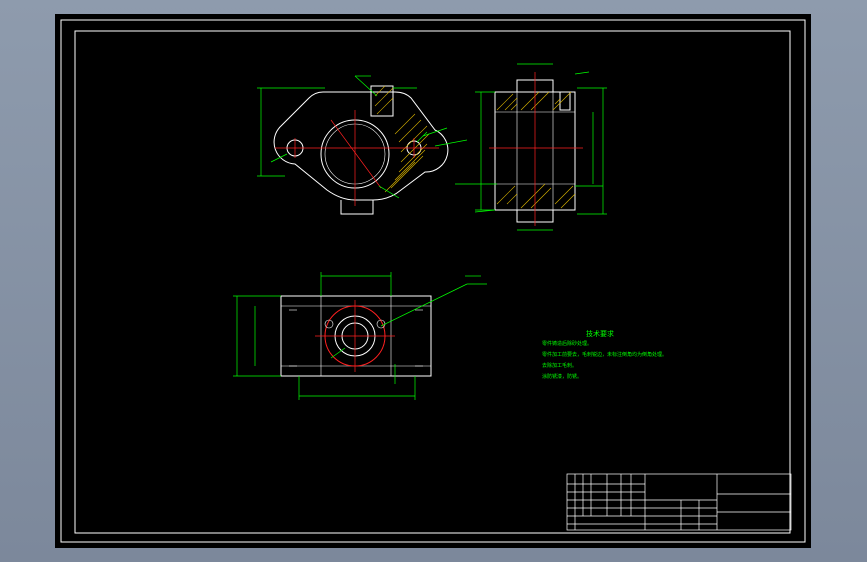 This screenshot has width=867, height=562. Describe the element at coordinates (600, 334) in the screenshot. I see `notes-title: 技术要求` at that location.